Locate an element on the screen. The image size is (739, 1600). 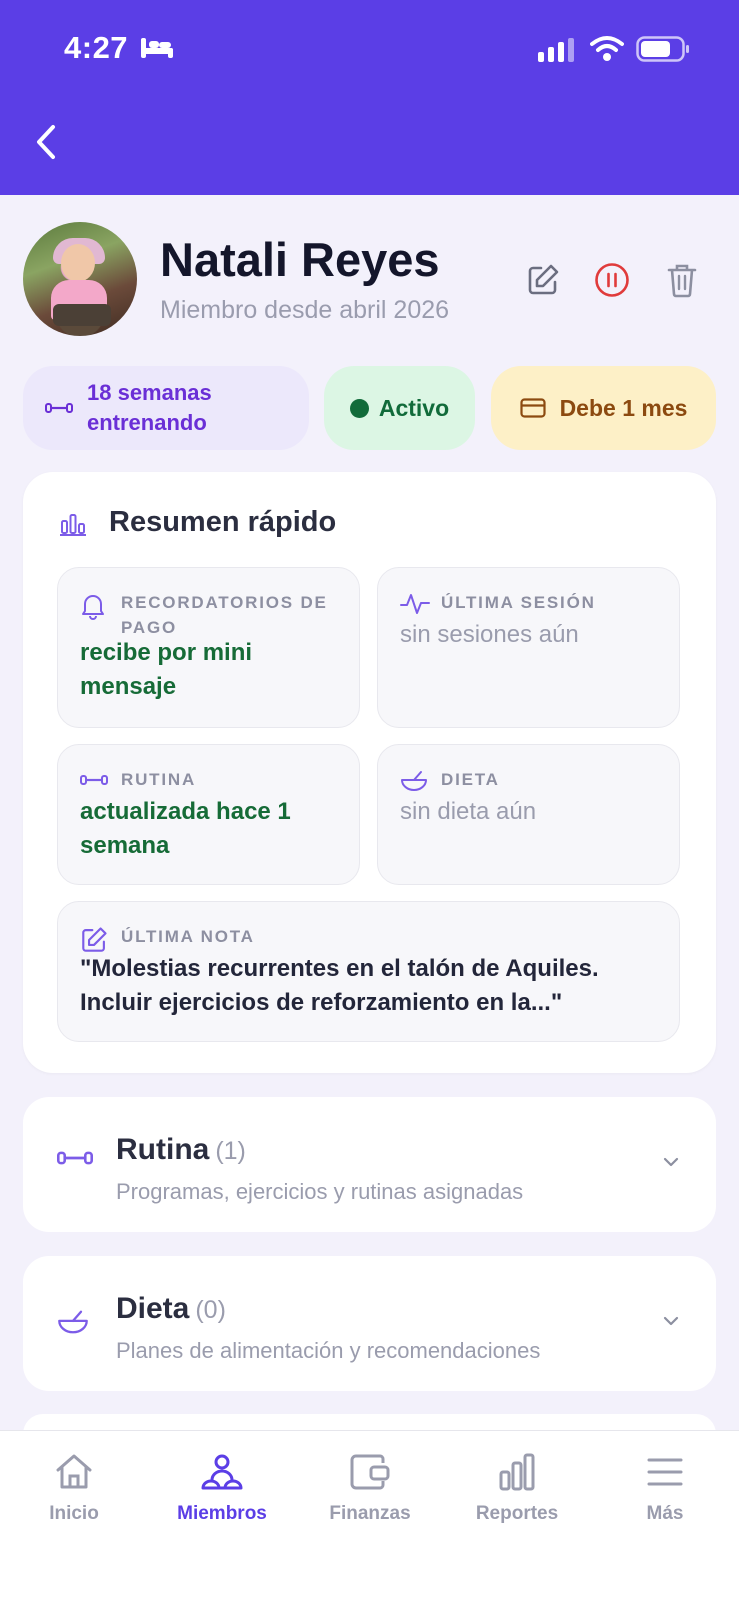
edit-button is located at coordinates (543, 280).